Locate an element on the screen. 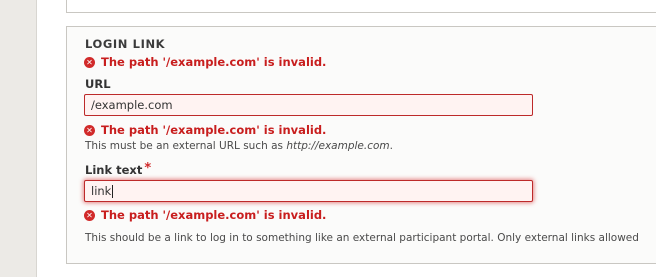 The height and width of the screenshot is (277, 656). link-text-input: link is located at coordinates (308, 191).